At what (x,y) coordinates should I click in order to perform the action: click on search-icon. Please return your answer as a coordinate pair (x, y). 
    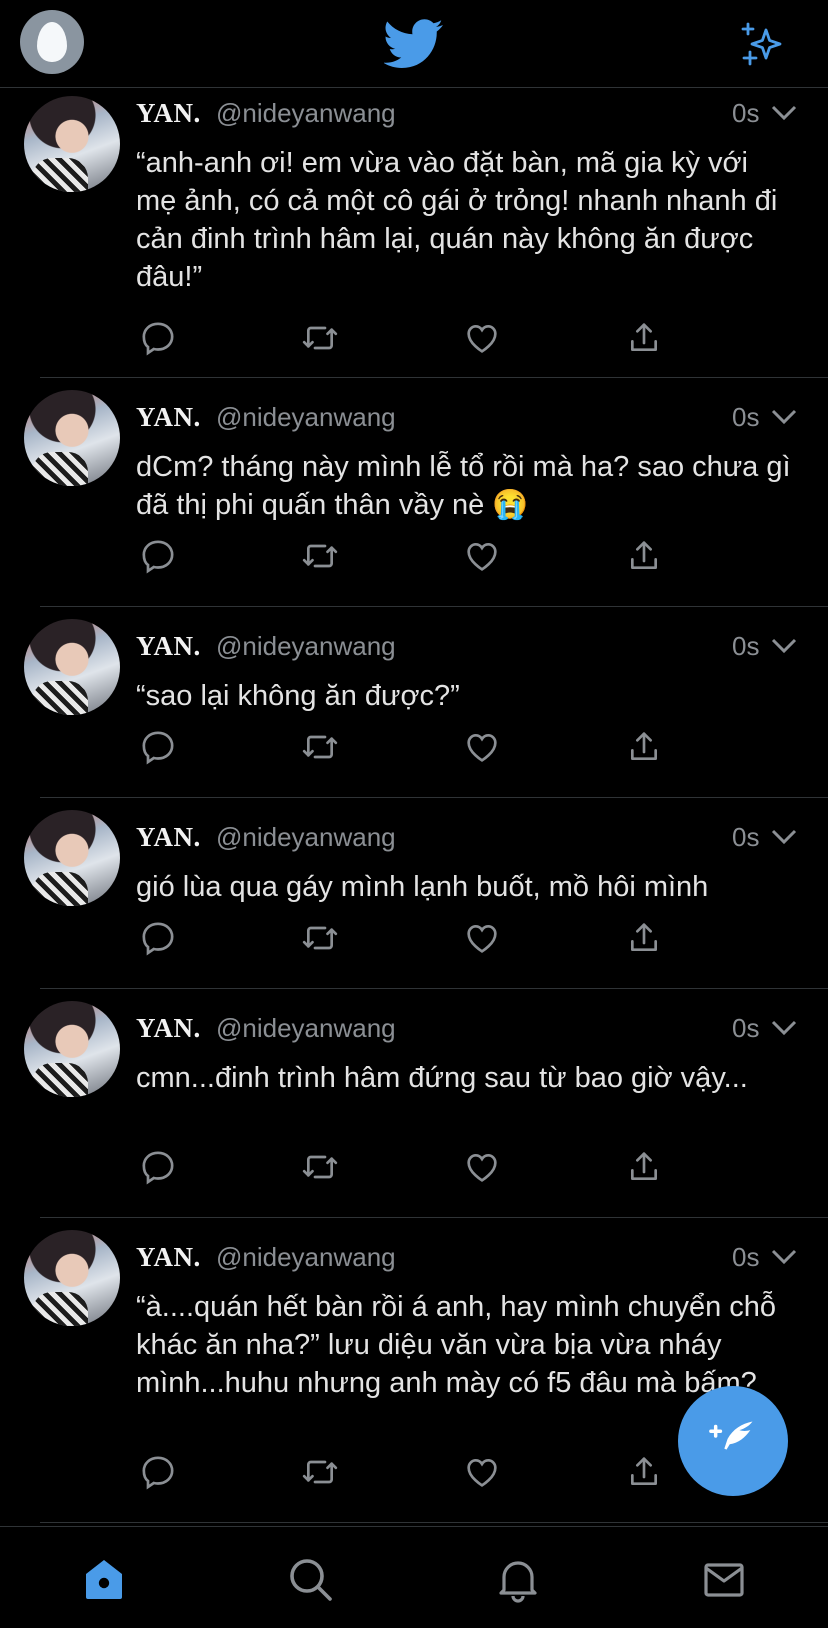
    Looking at the image, I should click on (310, 1579).